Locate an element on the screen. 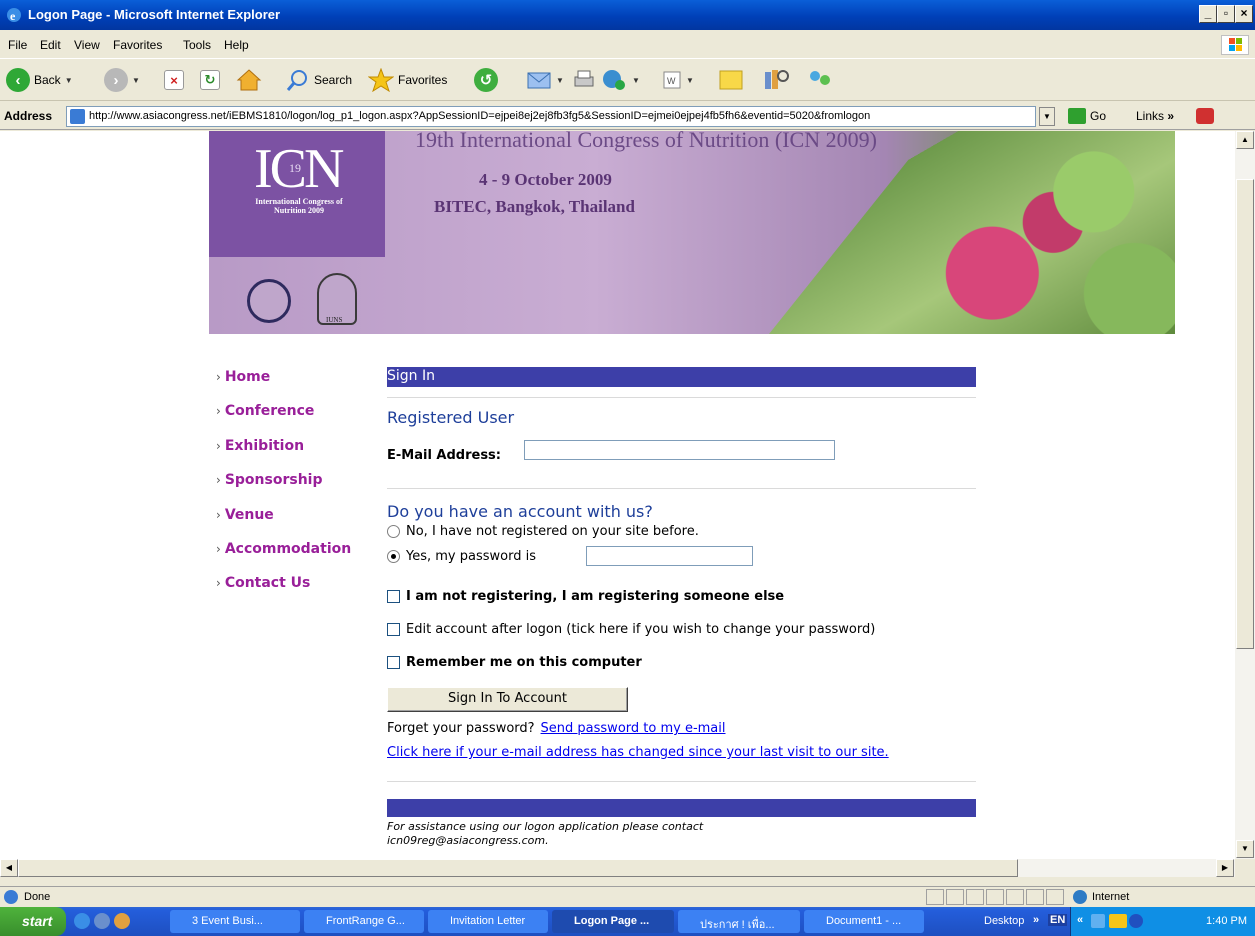  email-input is located at coordinates (679, 450).